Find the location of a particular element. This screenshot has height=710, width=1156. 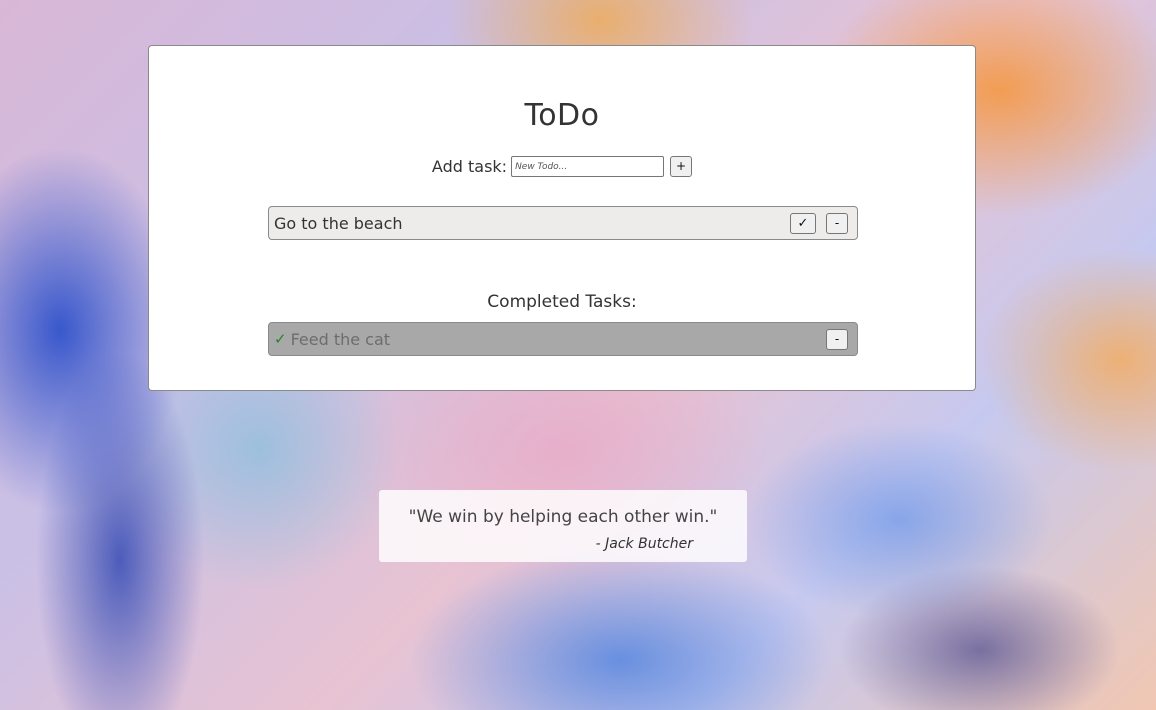

check-mark-icon: ✓ is located at coordinates (280, 339).